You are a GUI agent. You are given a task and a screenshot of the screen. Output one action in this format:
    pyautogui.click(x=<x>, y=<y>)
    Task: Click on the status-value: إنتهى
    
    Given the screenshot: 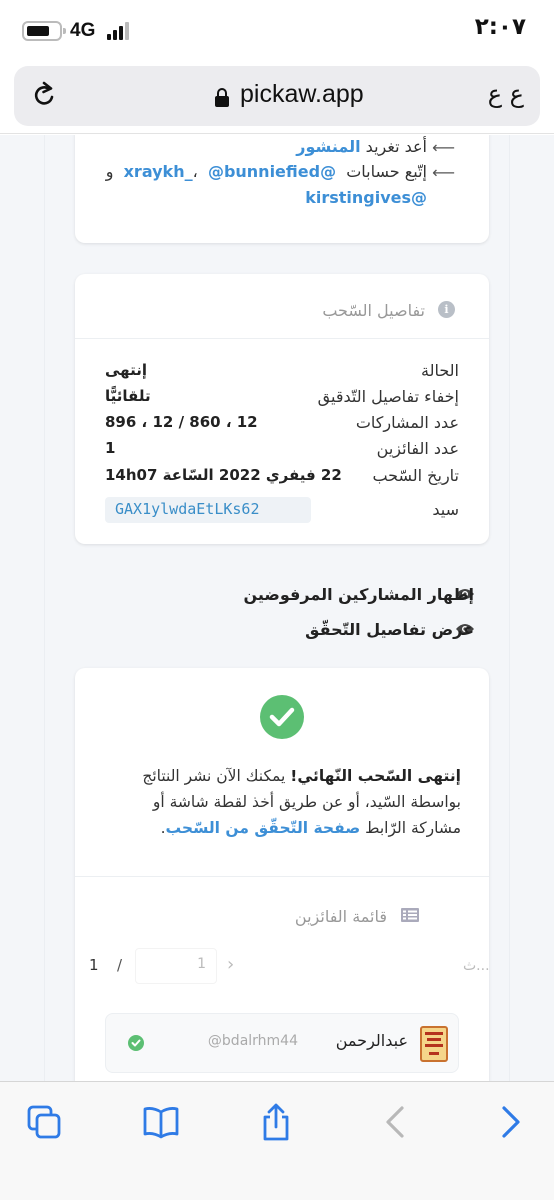 What is the action you would take?
    pyautogui.click(x=126, y=370)
    